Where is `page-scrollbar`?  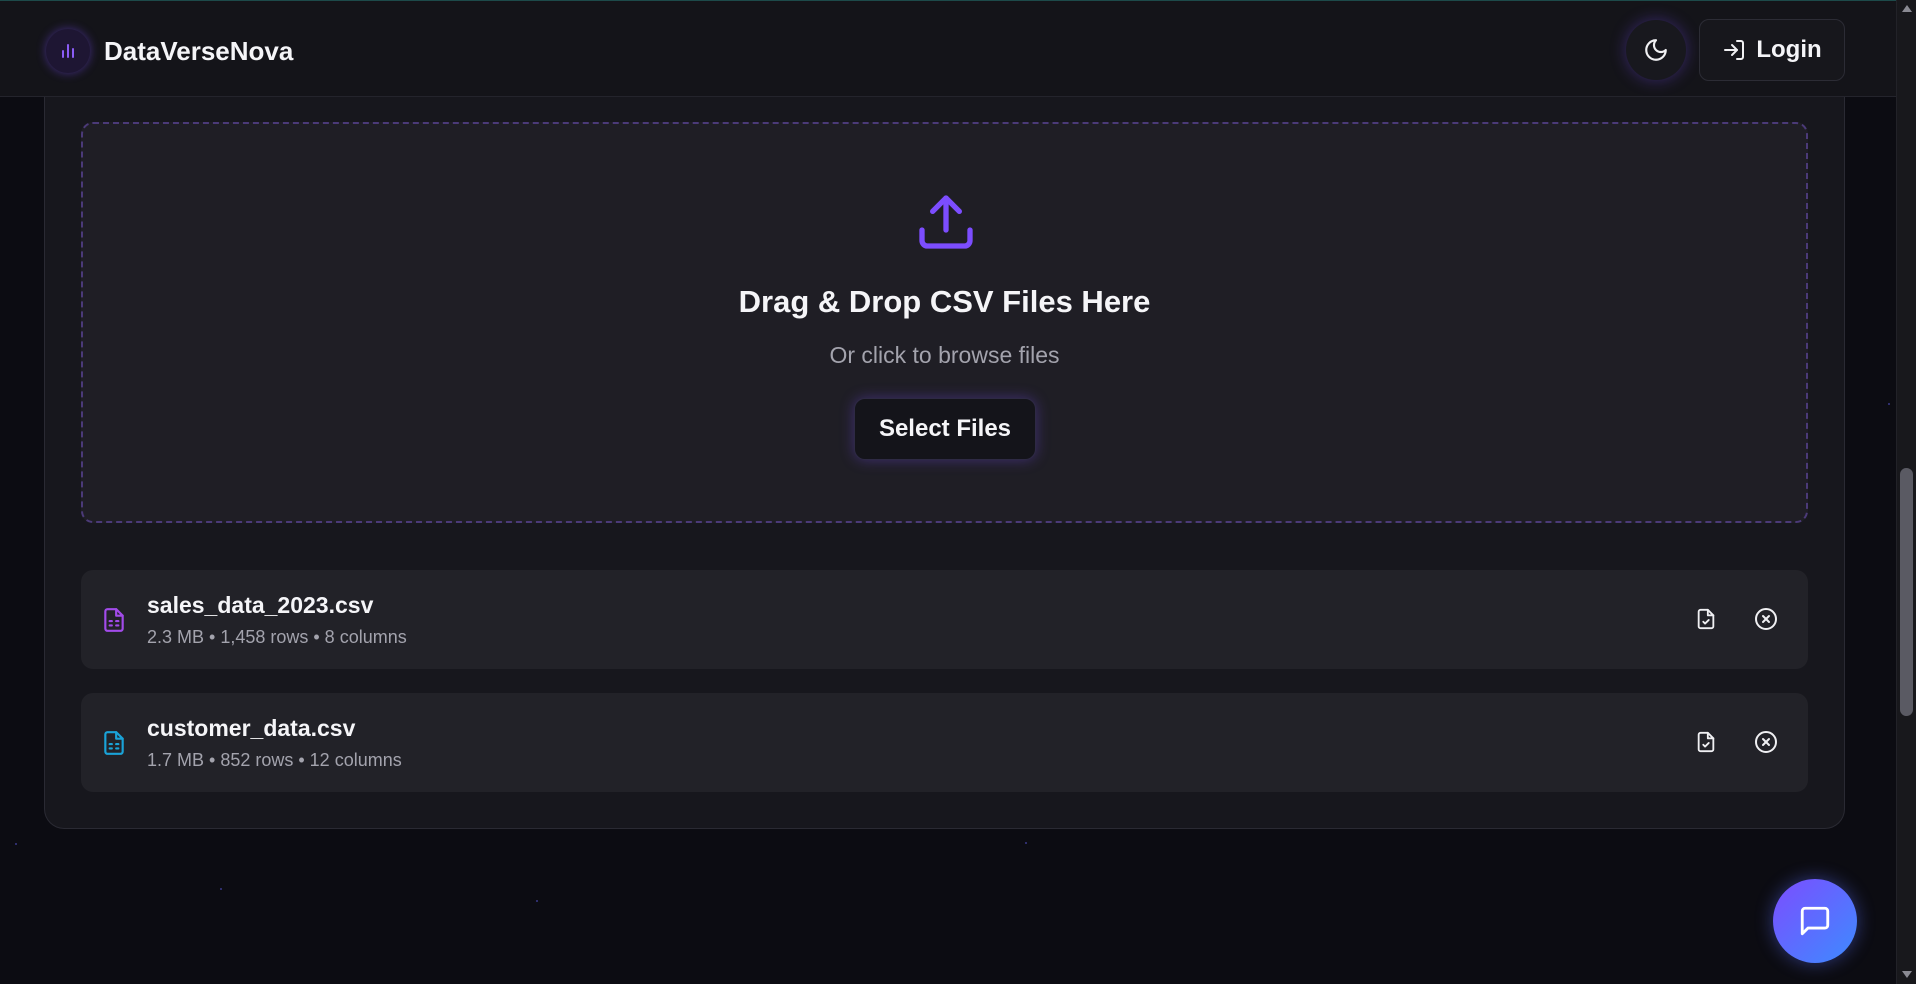
page-scrollbar is located at coordinates (1906, 492).